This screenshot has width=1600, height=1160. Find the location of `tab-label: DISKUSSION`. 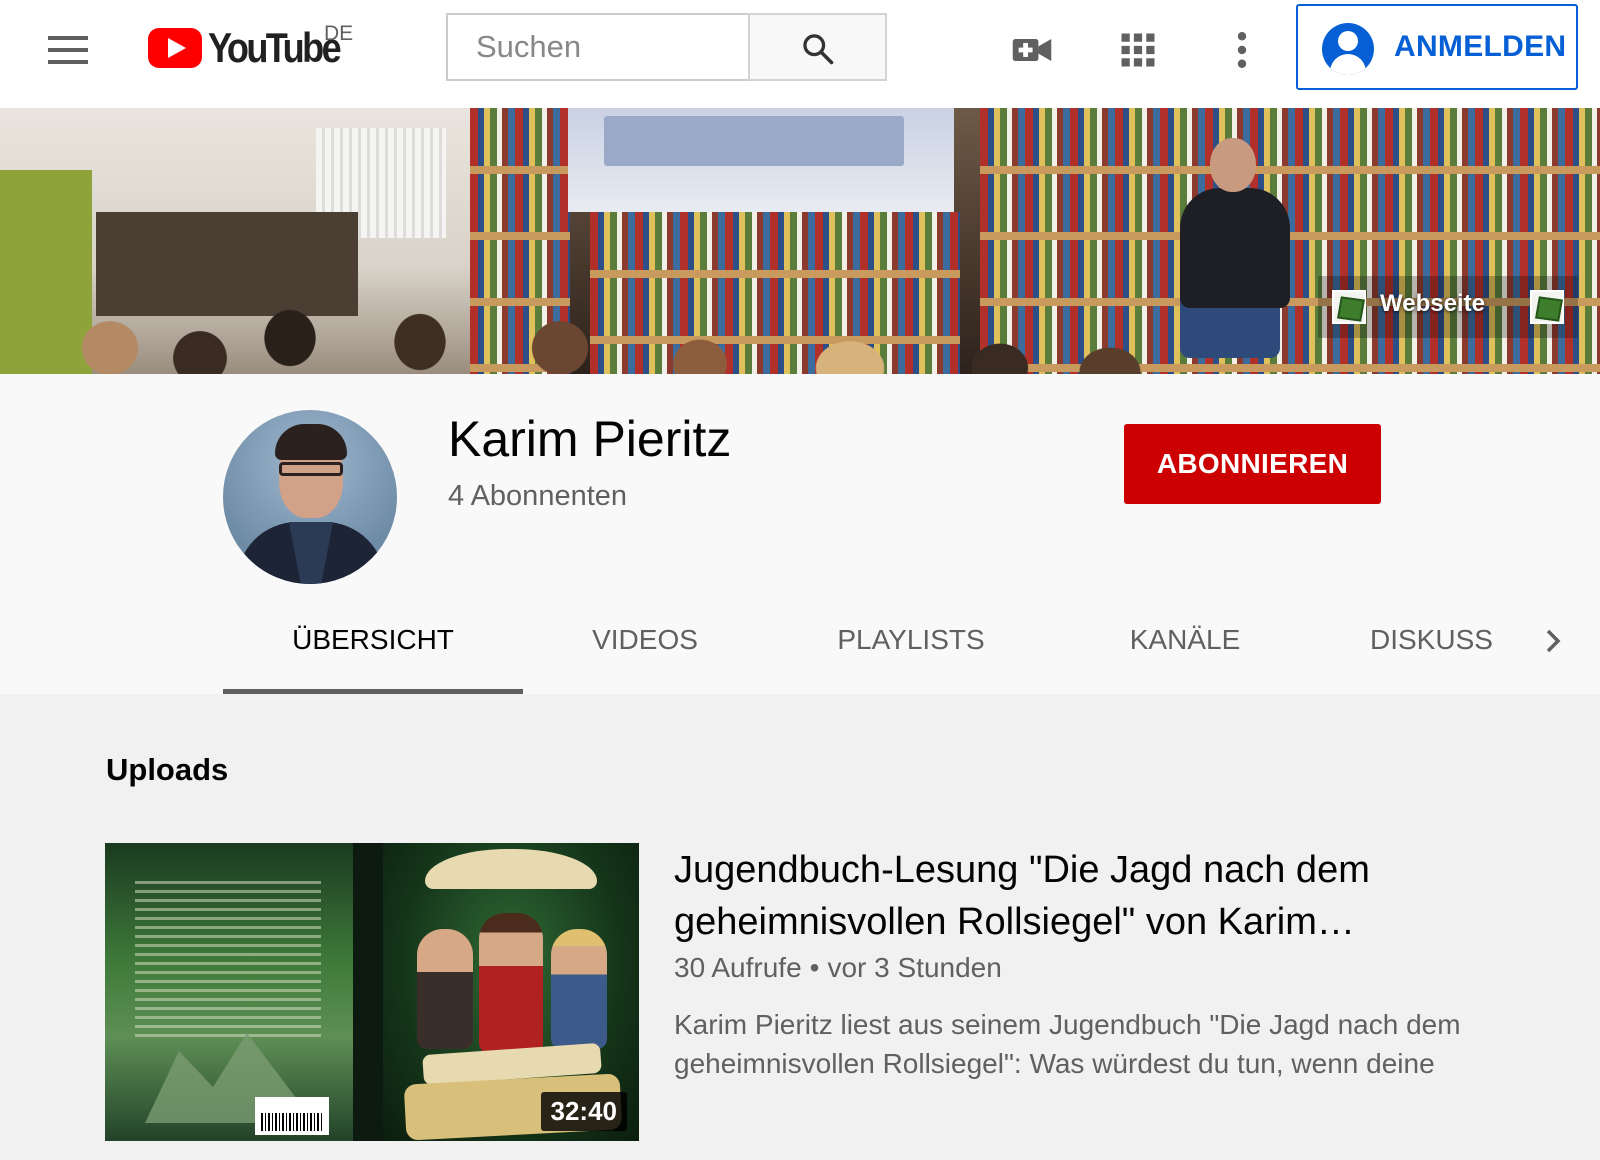

tab-label: DISKUSSION is located at coordinates (1432, 639).